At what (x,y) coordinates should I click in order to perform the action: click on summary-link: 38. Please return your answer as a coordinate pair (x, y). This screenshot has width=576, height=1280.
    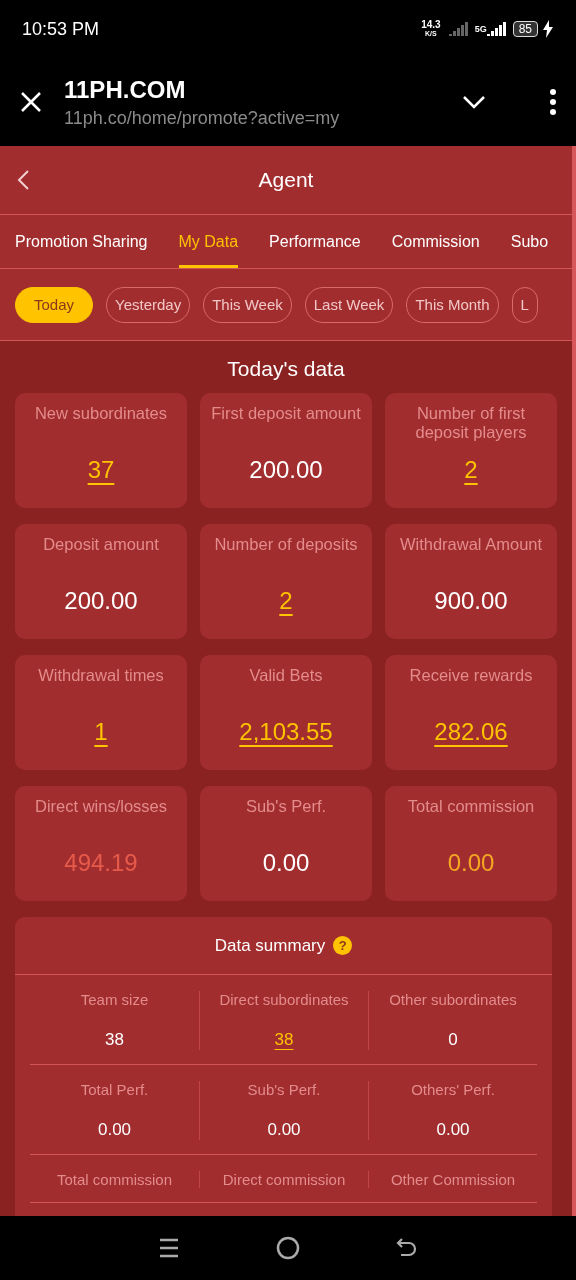
    Looking at the image, I should click on (284, 1040).